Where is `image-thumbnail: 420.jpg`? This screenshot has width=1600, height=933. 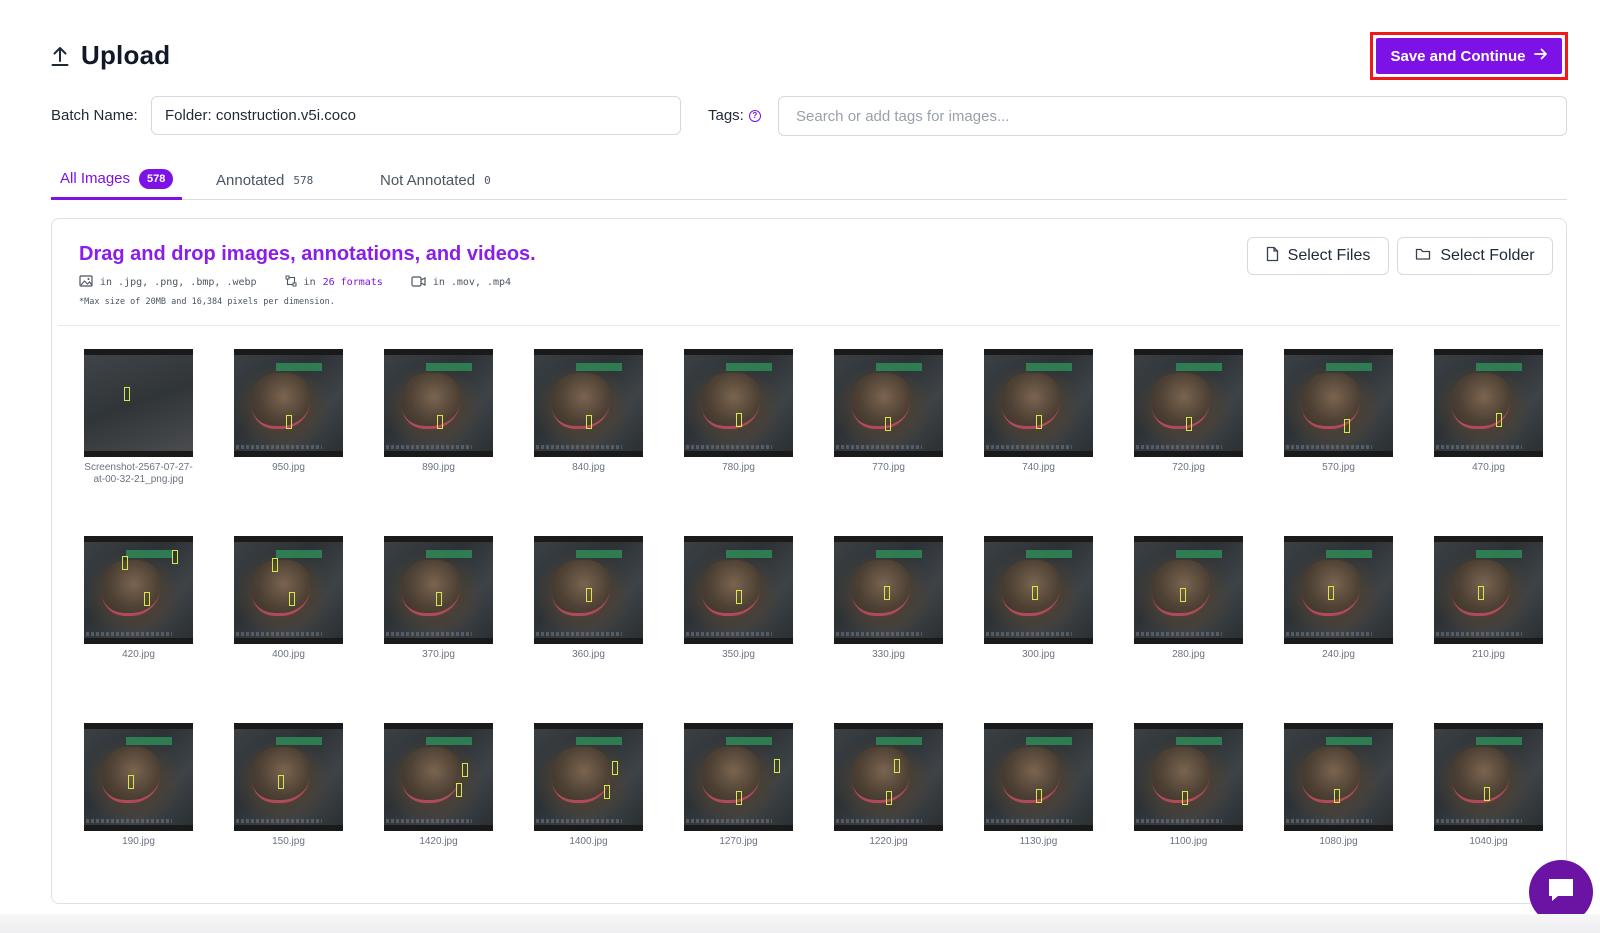 image-thumbnail: 420.jpg is located at coordinates (138, 598).